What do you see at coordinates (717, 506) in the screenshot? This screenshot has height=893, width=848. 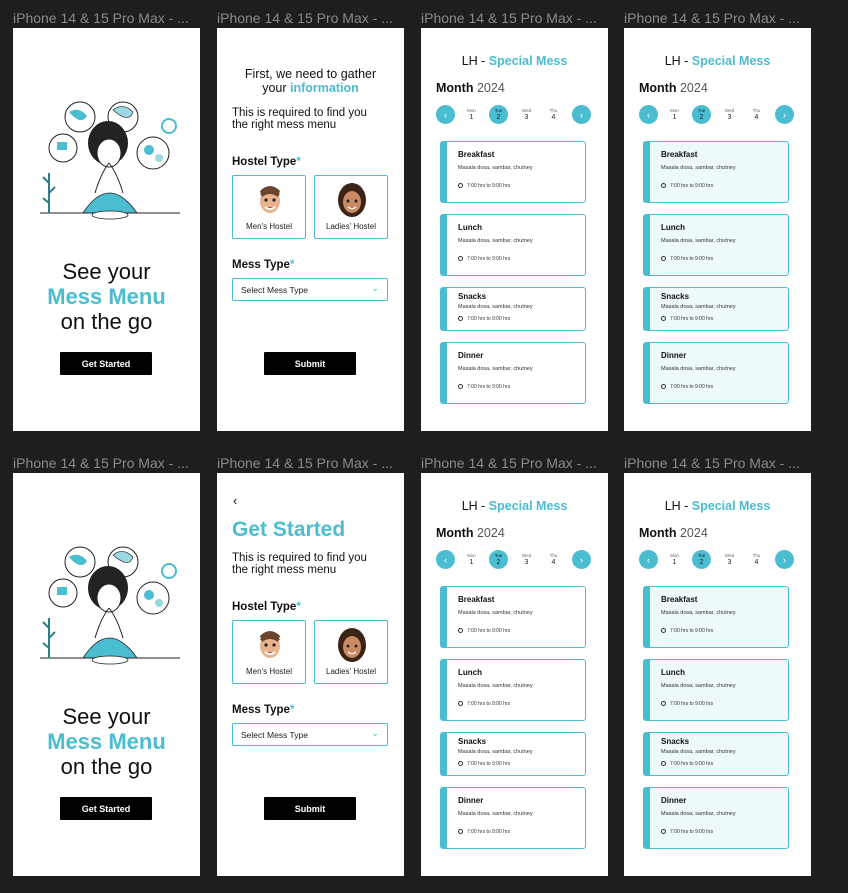 I see `mess-title: LH - Special Mess` at bounding box center [717, 506].